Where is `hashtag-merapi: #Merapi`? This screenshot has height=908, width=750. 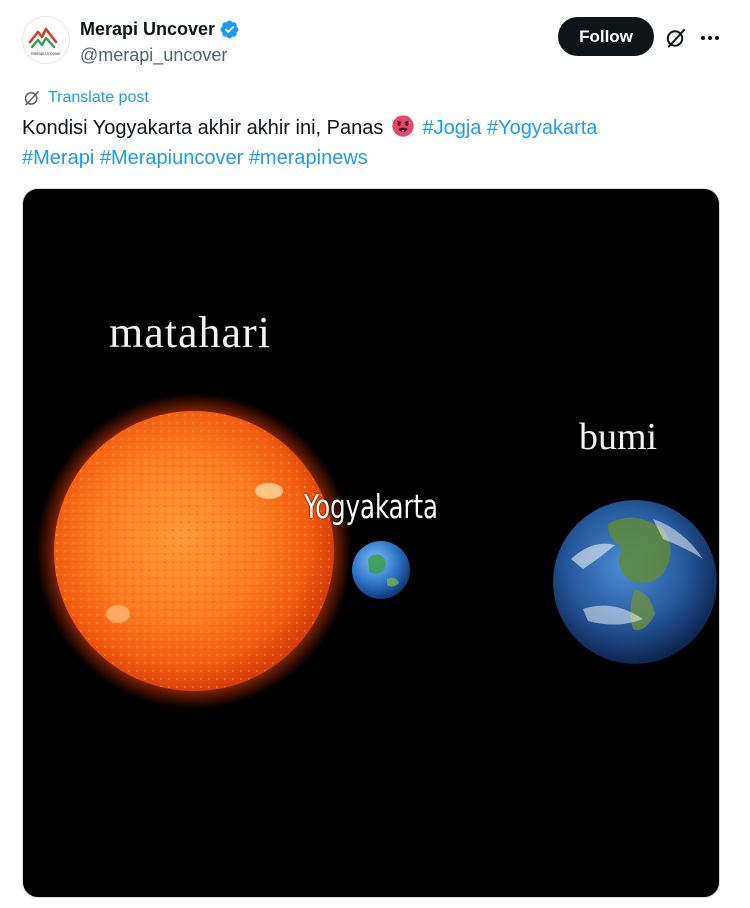 hashtag-merapi: #Merapi is located at coordinates (58, 158).